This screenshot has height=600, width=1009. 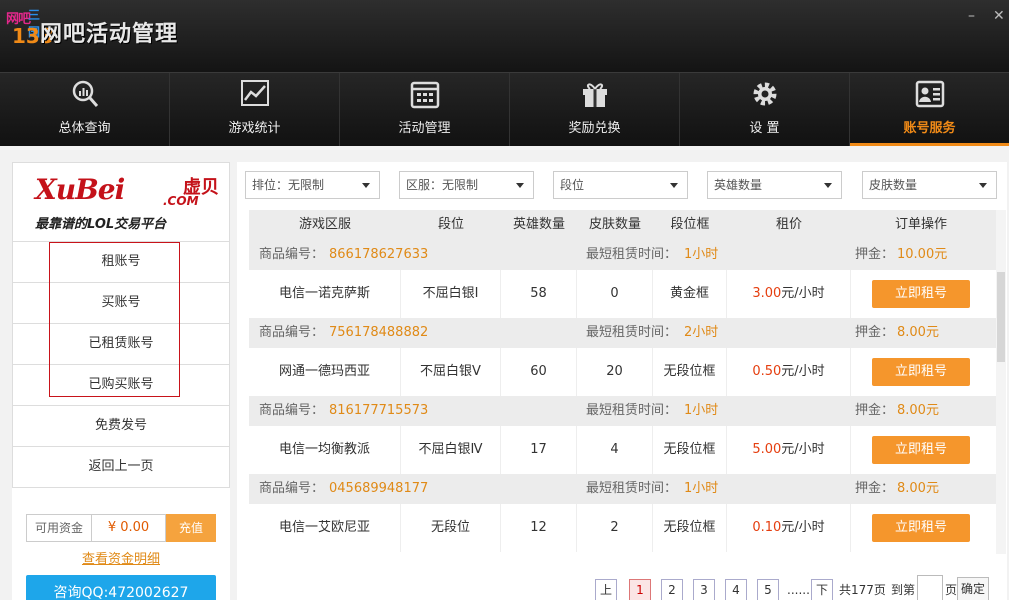 I want to click on page-number-input, so click(x=930, y=587).